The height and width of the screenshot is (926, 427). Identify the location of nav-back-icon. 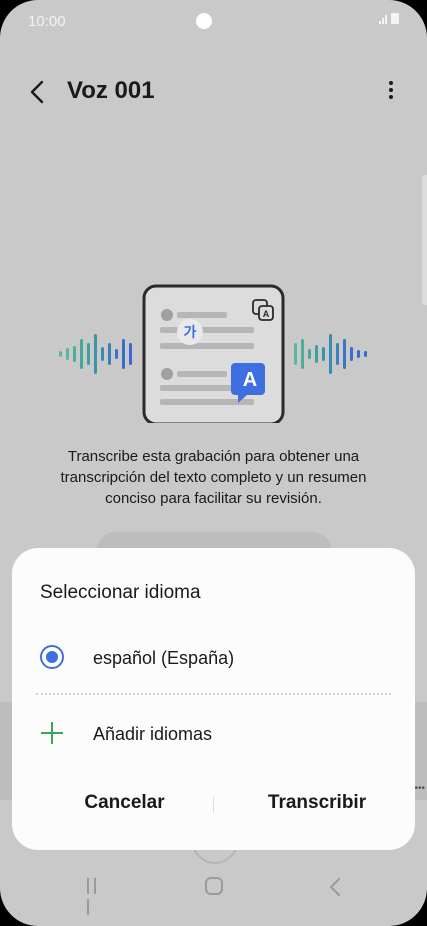
(335, 887).